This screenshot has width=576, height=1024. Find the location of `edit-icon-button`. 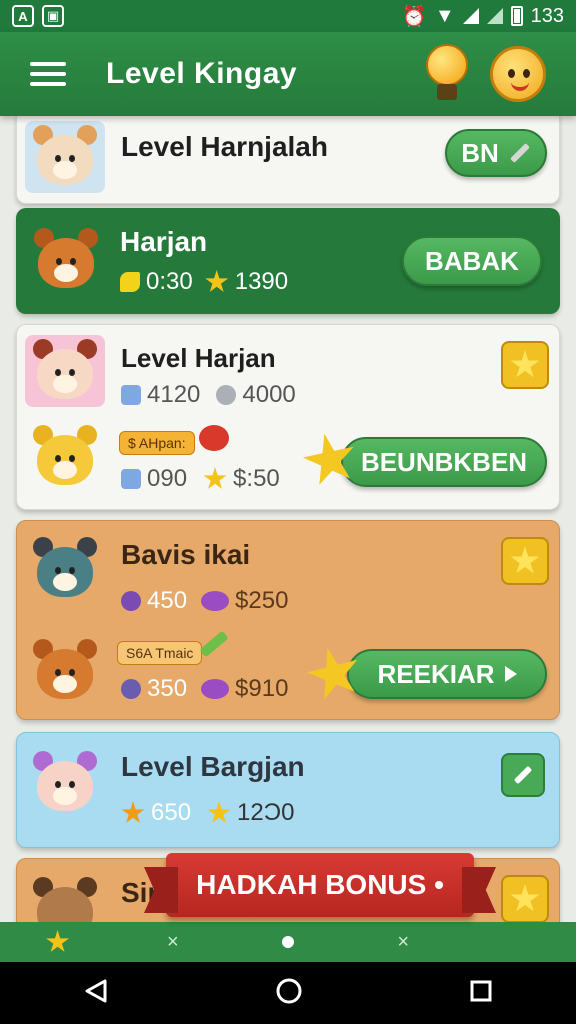

edit-icon-button is located at coordinates (523, 775).